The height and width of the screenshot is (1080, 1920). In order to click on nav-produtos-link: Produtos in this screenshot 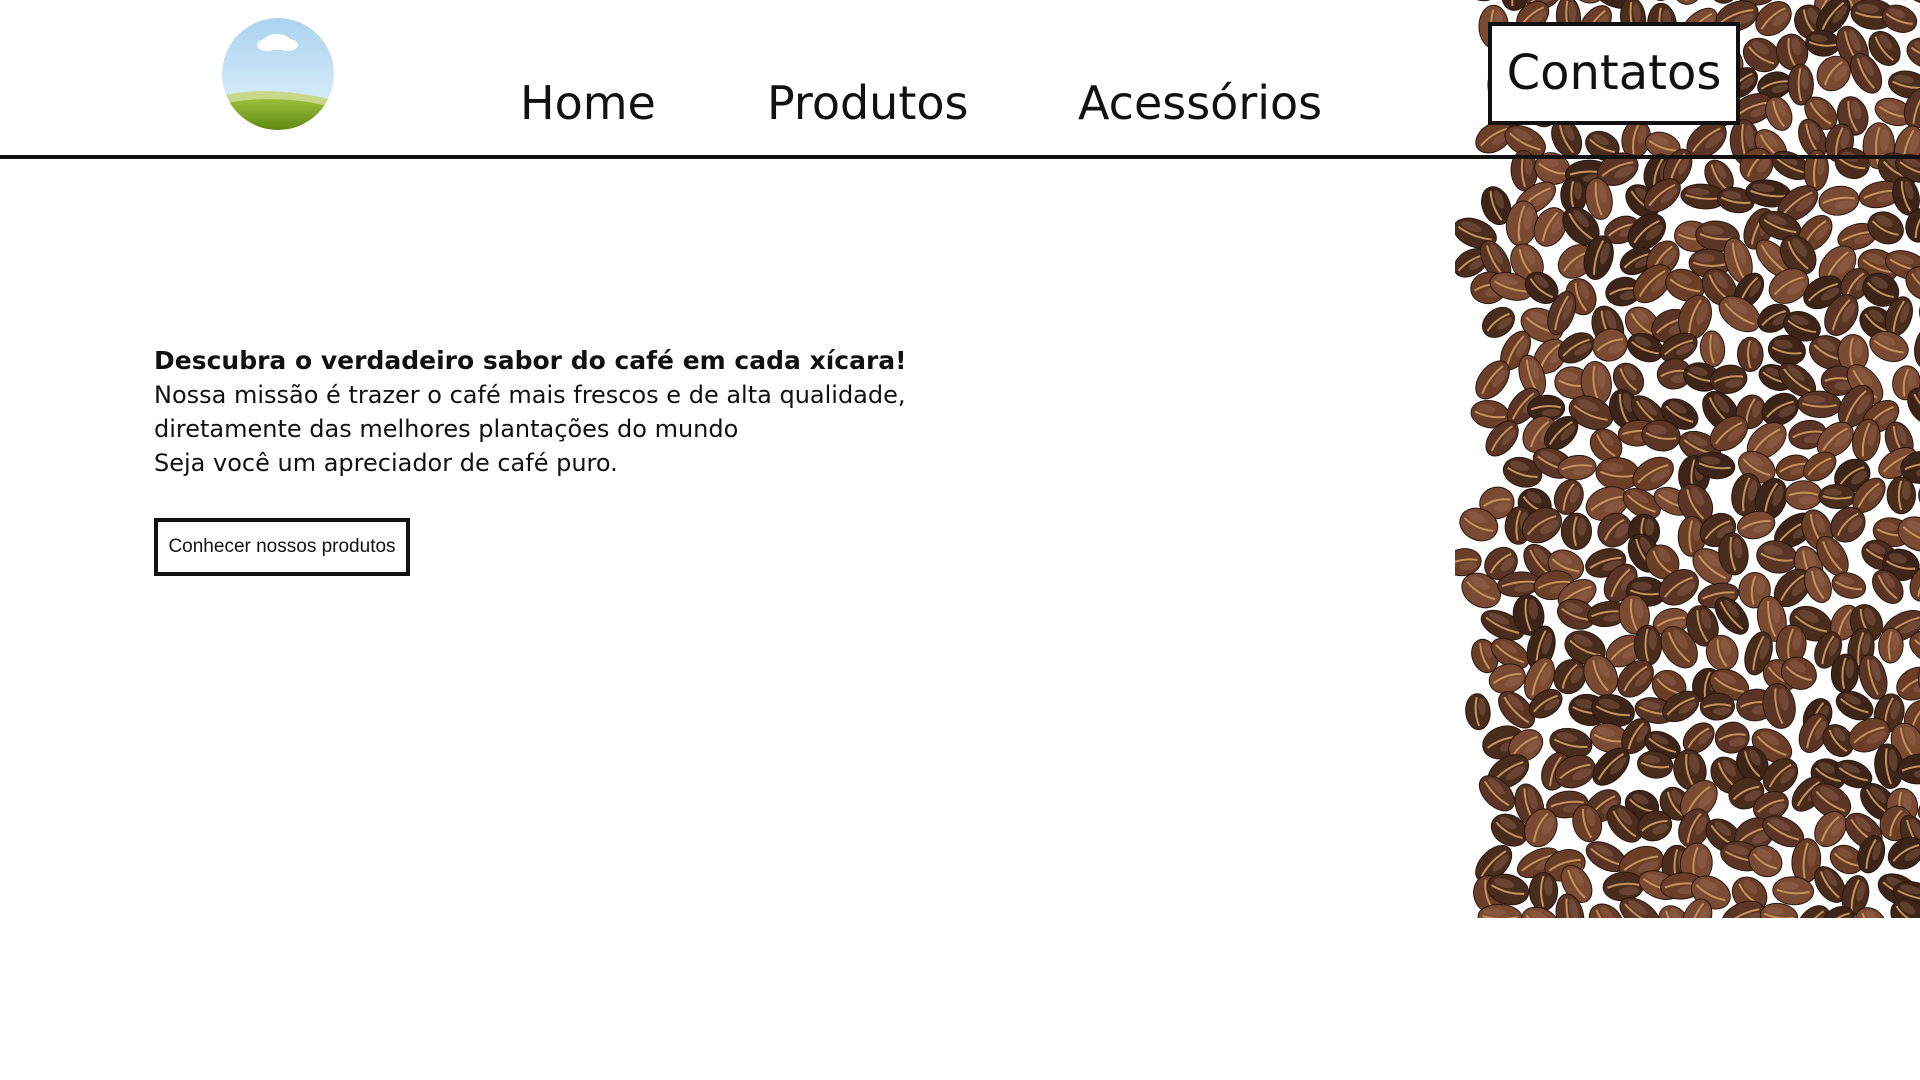, I will do `click(867, 103)`.